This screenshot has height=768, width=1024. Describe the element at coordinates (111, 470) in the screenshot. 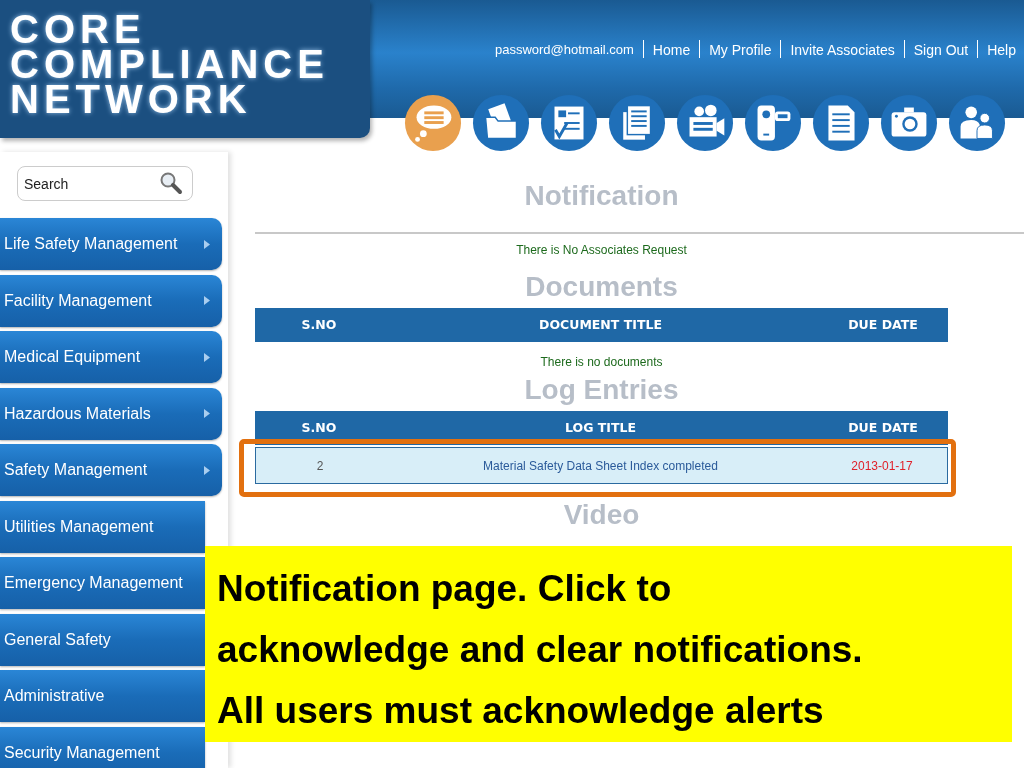

I see `sidebar-item: Safety Management` at that location.